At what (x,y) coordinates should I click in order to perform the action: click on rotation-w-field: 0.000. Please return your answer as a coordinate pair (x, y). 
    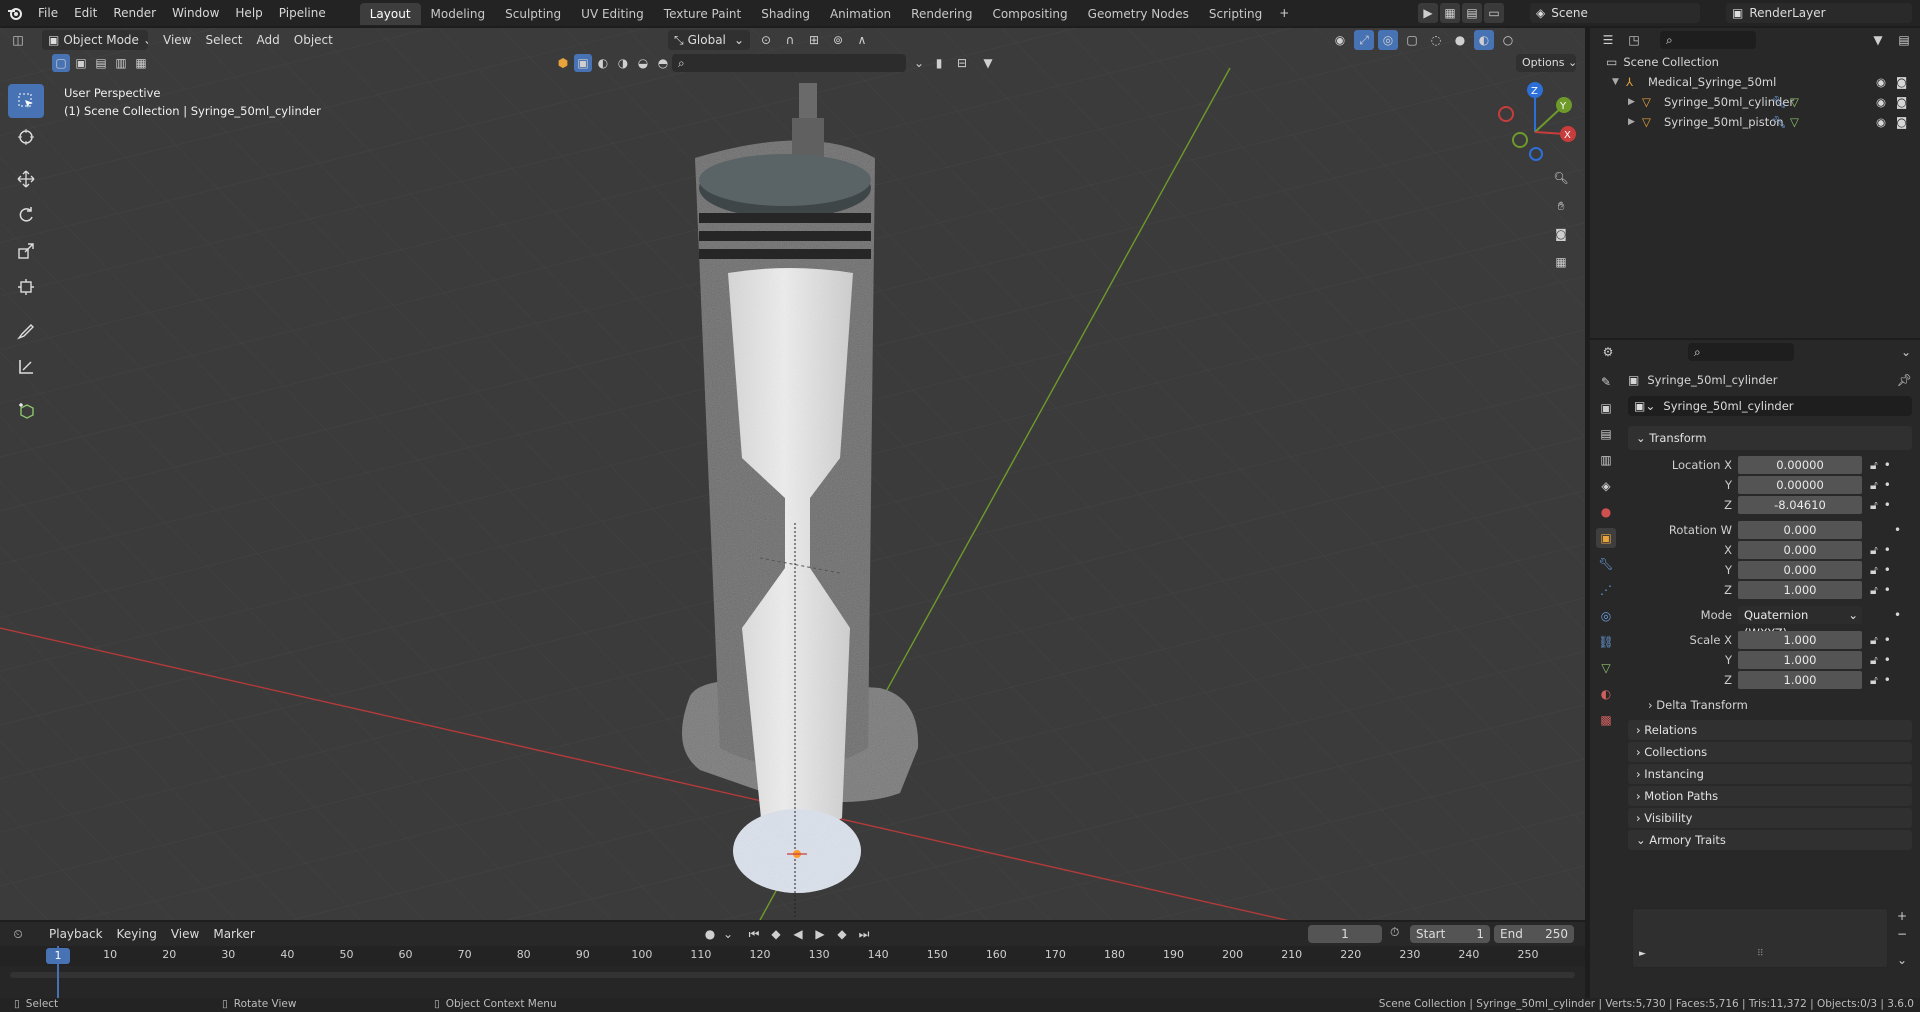
    Looking at the image, I should click on (1800, 530).